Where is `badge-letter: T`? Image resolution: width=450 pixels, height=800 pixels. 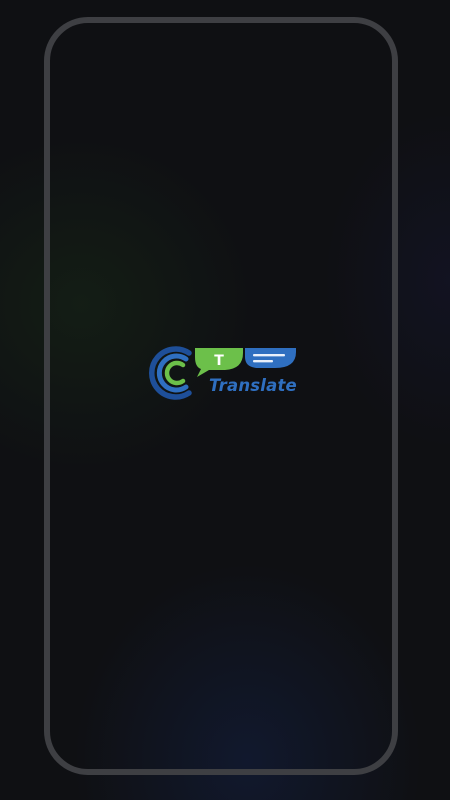
badge-letter: T is located at coordinates (219, 361).